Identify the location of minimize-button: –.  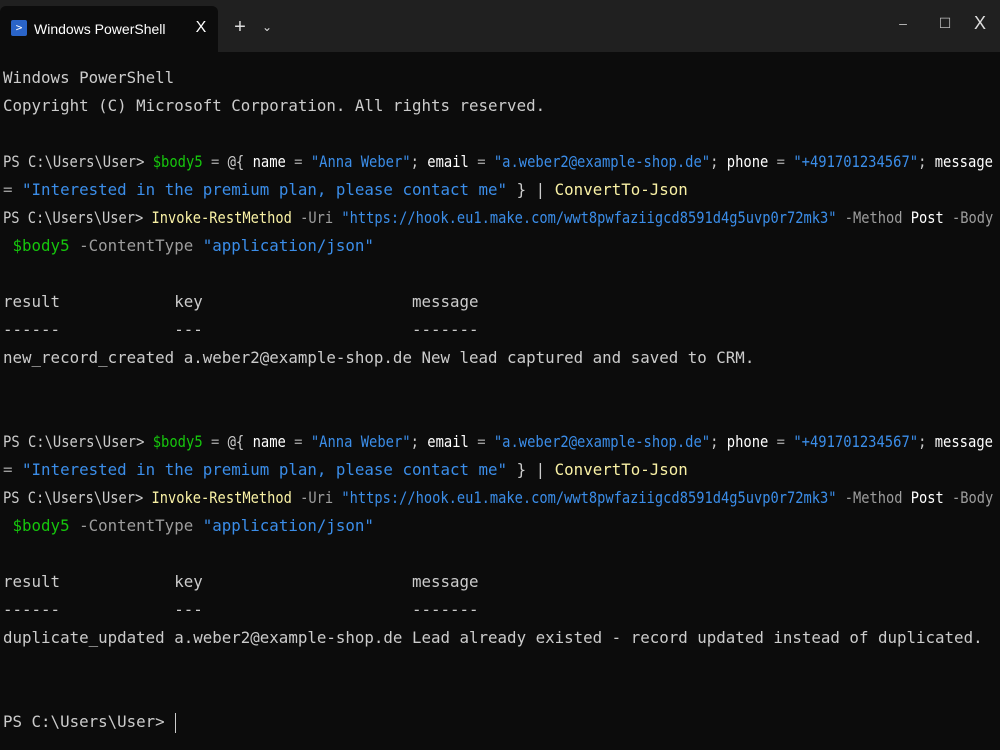
(903, 23).